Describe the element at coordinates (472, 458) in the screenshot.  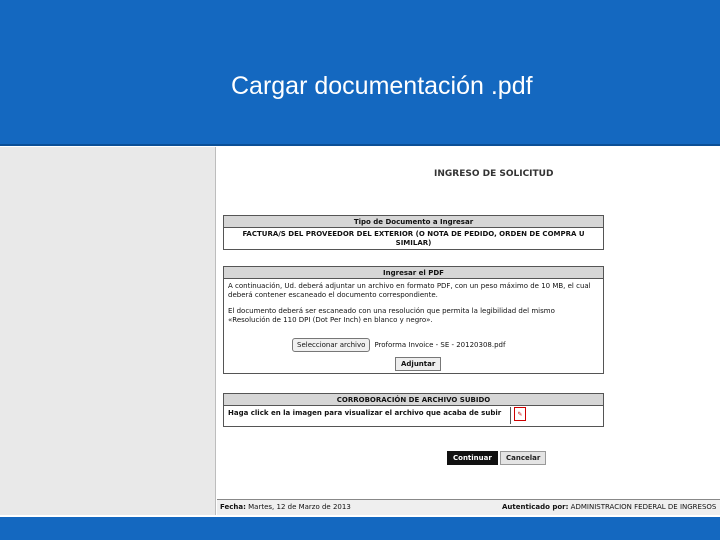
I see `continue-button: Continuar` at that location.